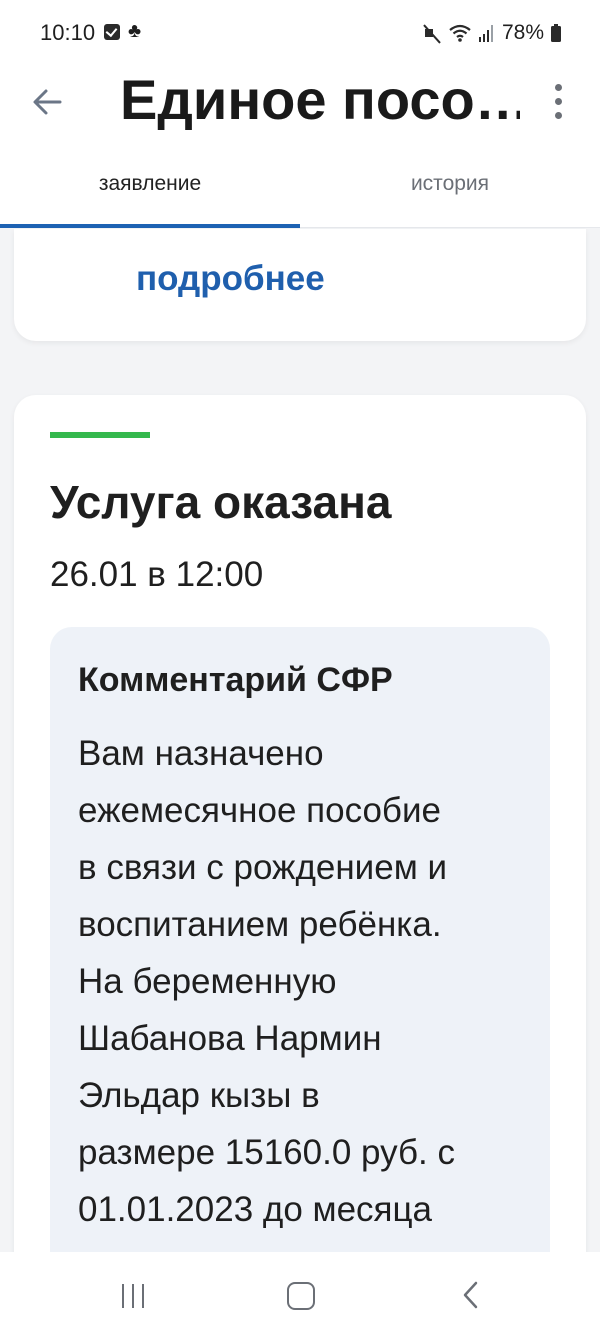 The width and height of the screenshot is (600, 1332). I want to click on status-indicator-stripe, so click(100, 435).